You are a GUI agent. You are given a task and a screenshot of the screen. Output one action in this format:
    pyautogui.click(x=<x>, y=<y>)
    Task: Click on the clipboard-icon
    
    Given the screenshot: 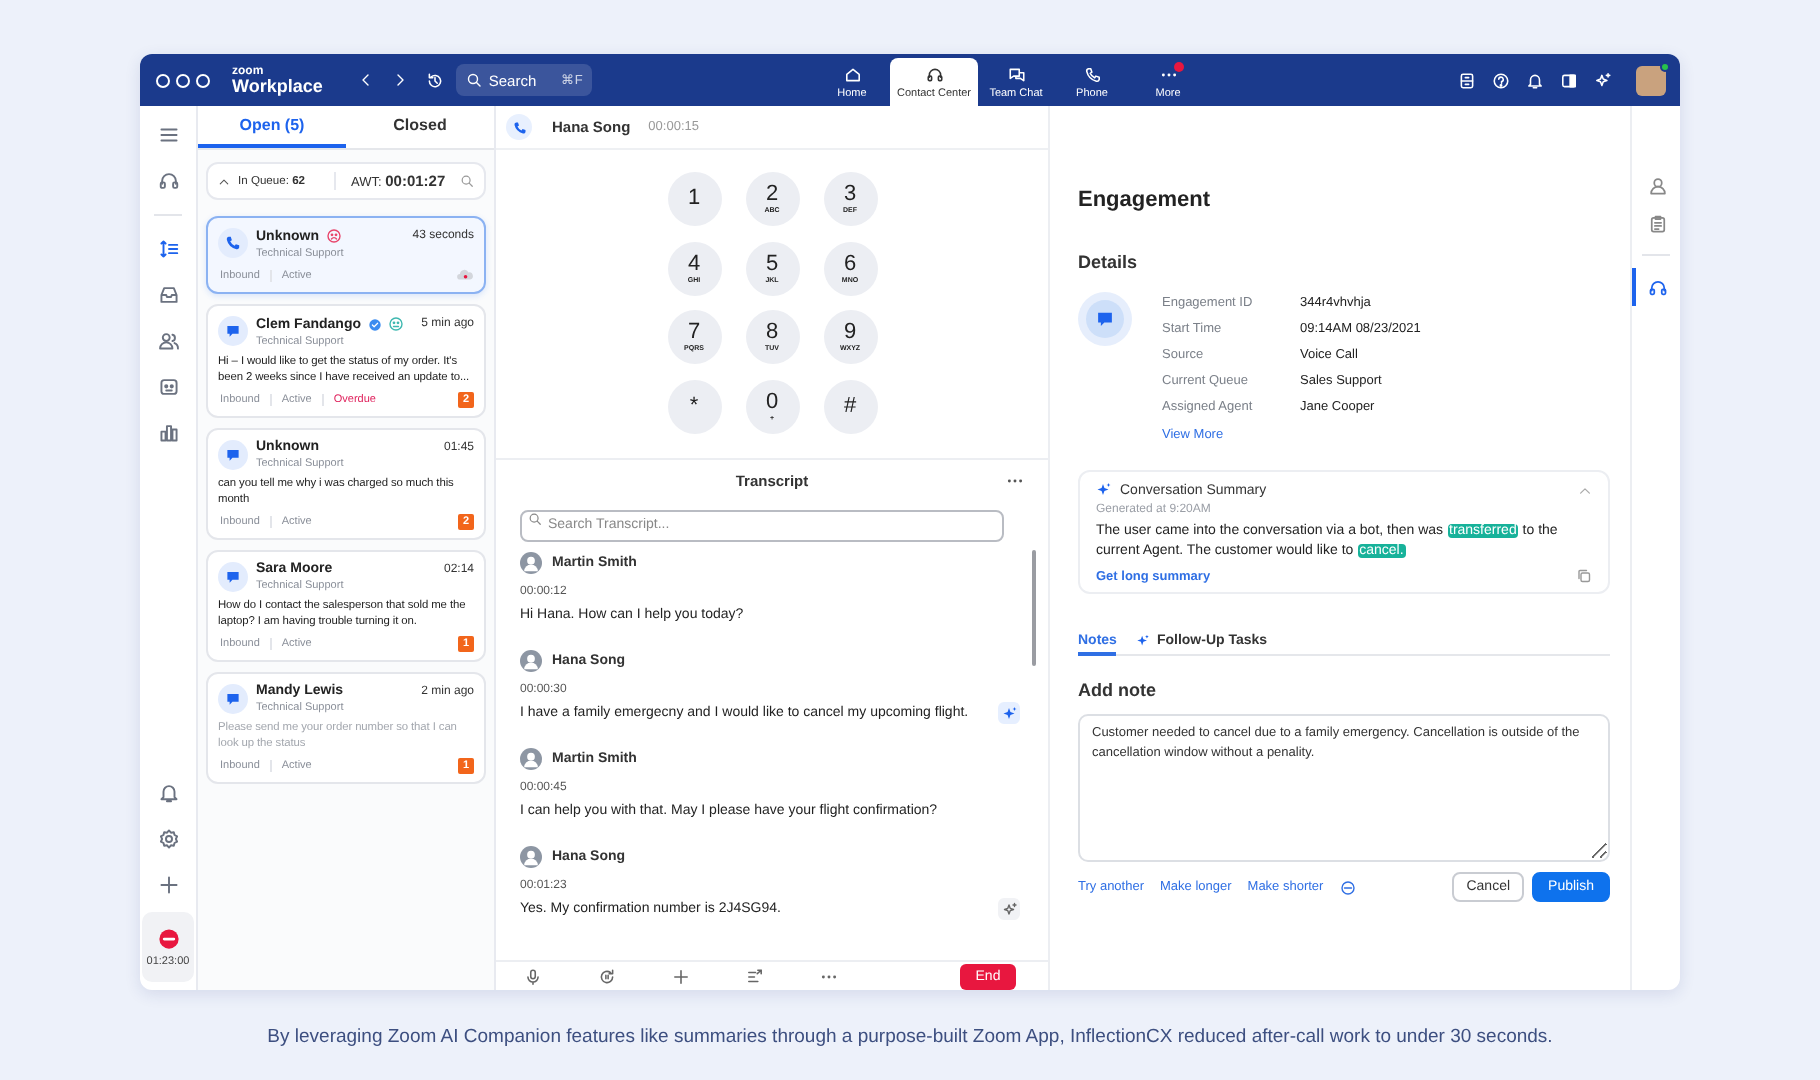 What is the action you would take?
    pyautogui.click(x=1658, y=223)
    